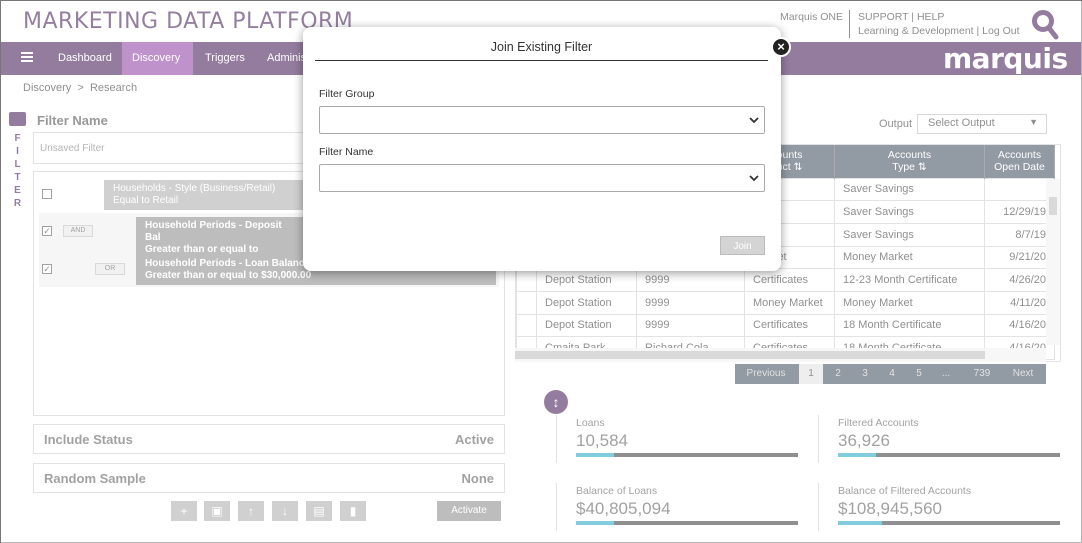  I want to click on filter-name-modal-label: Filter Name, so click(346, 152).